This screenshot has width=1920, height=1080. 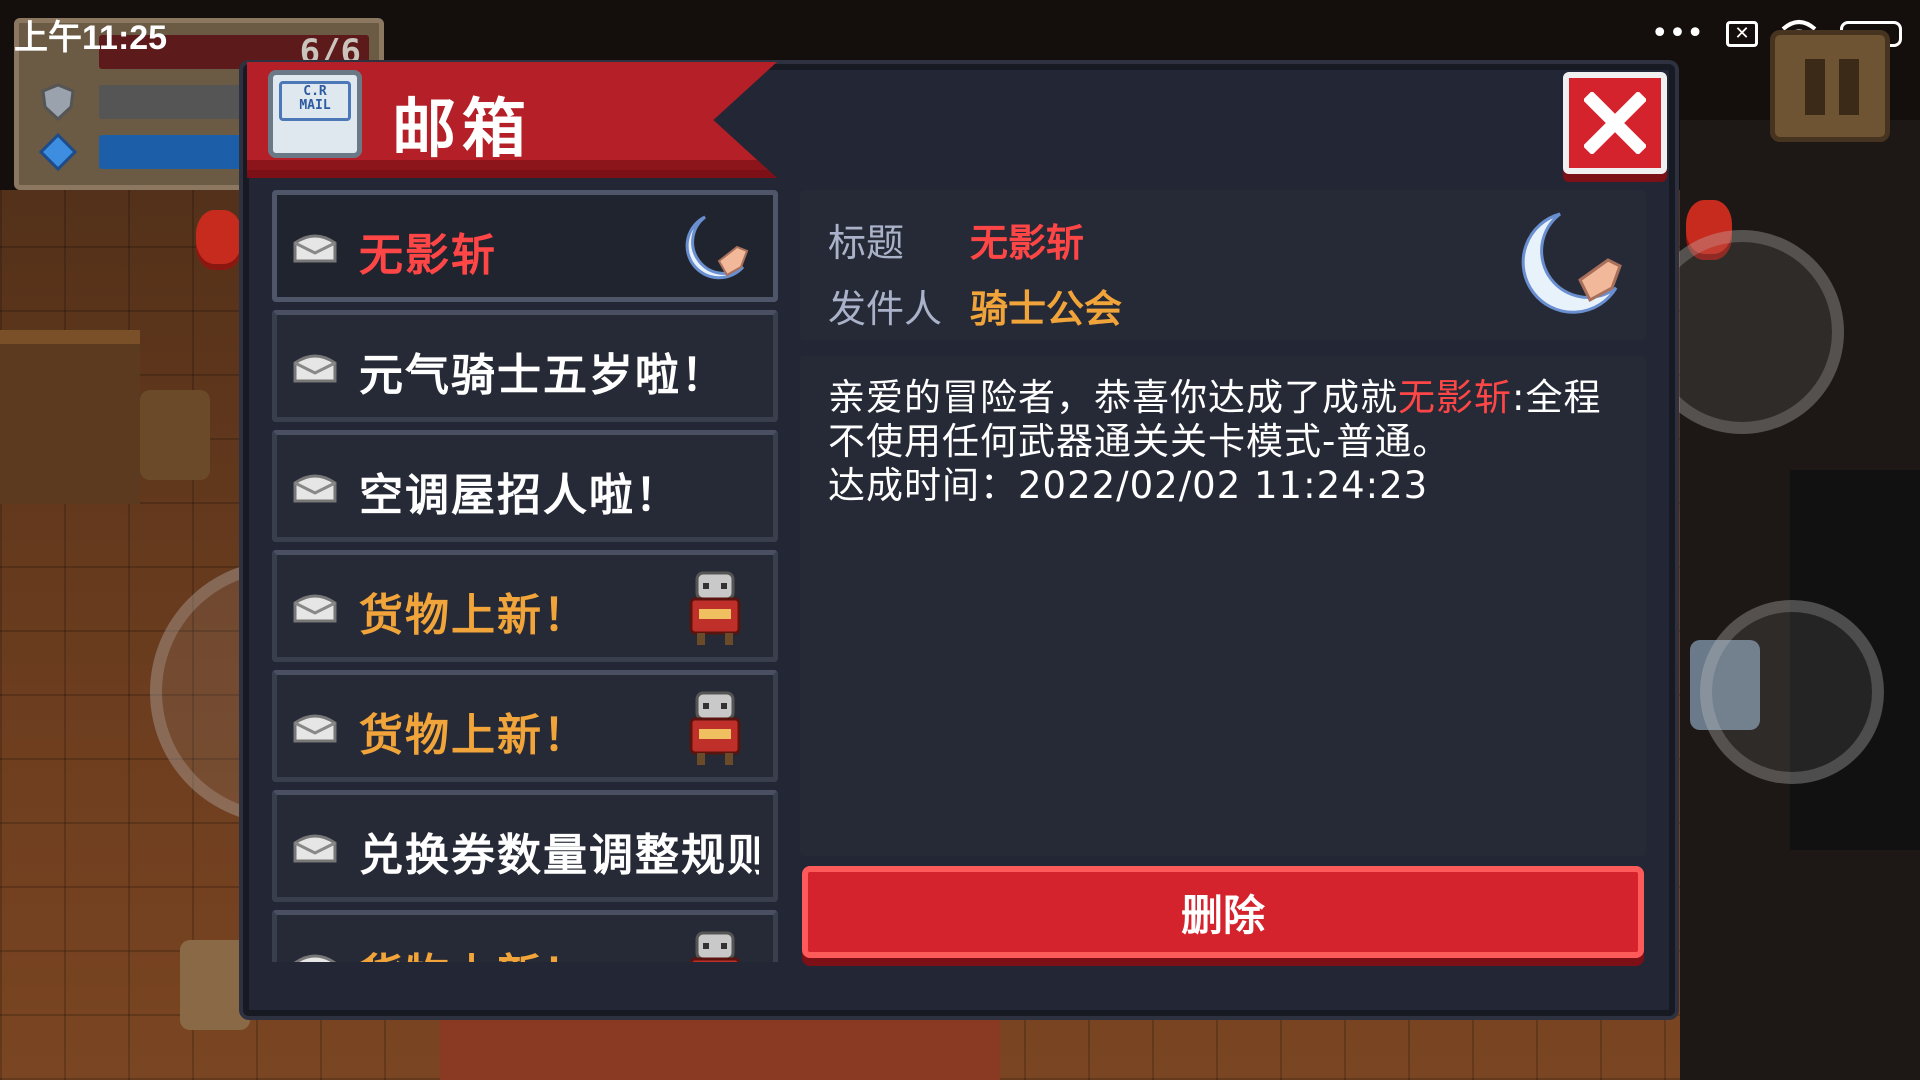 I want to click on mail-list-item: 空调屋招人啦！, so click(x=525, y=486).